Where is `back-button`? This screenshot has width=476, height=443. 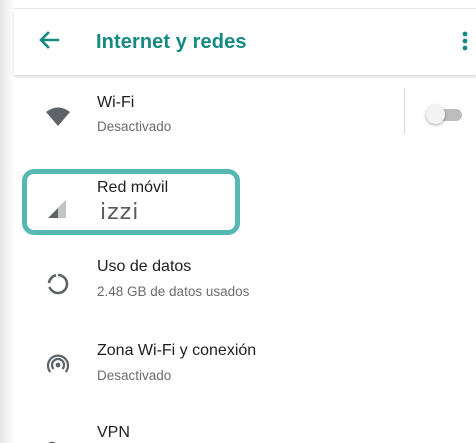 back-button is located at coordinates (49, 40).